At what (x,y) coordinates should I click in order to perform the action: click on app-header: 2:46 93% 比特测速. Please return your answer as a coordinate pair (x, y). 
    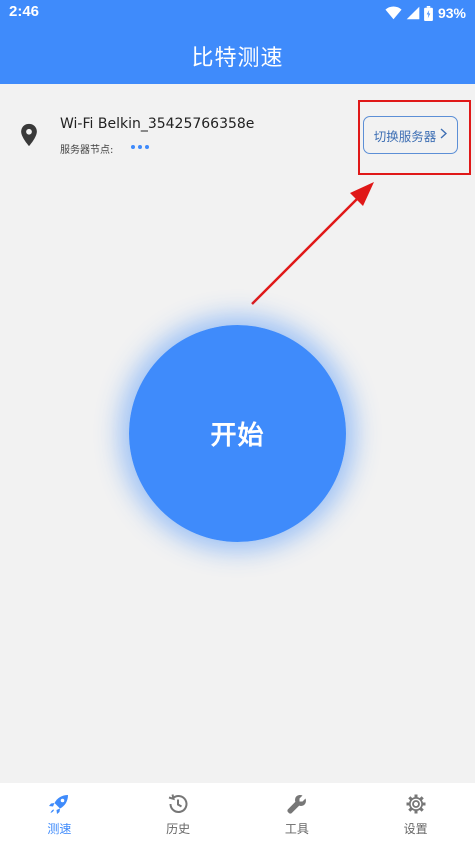
    Looking at the image, I should click on (237, 42).